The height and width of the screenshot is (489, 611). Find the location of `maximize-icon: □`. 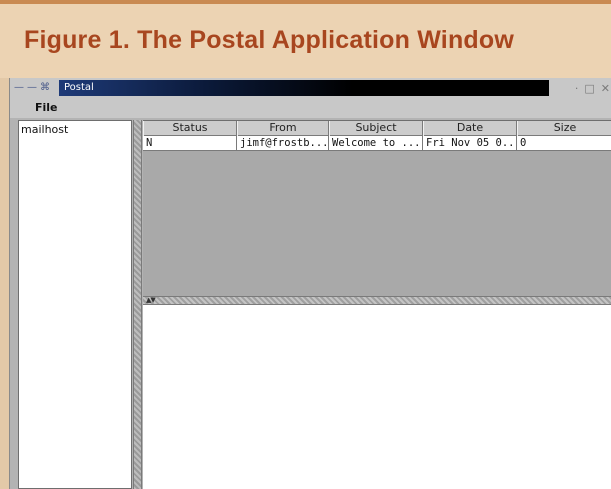

maximize-icon: □ is located at coordinates (589, 88).